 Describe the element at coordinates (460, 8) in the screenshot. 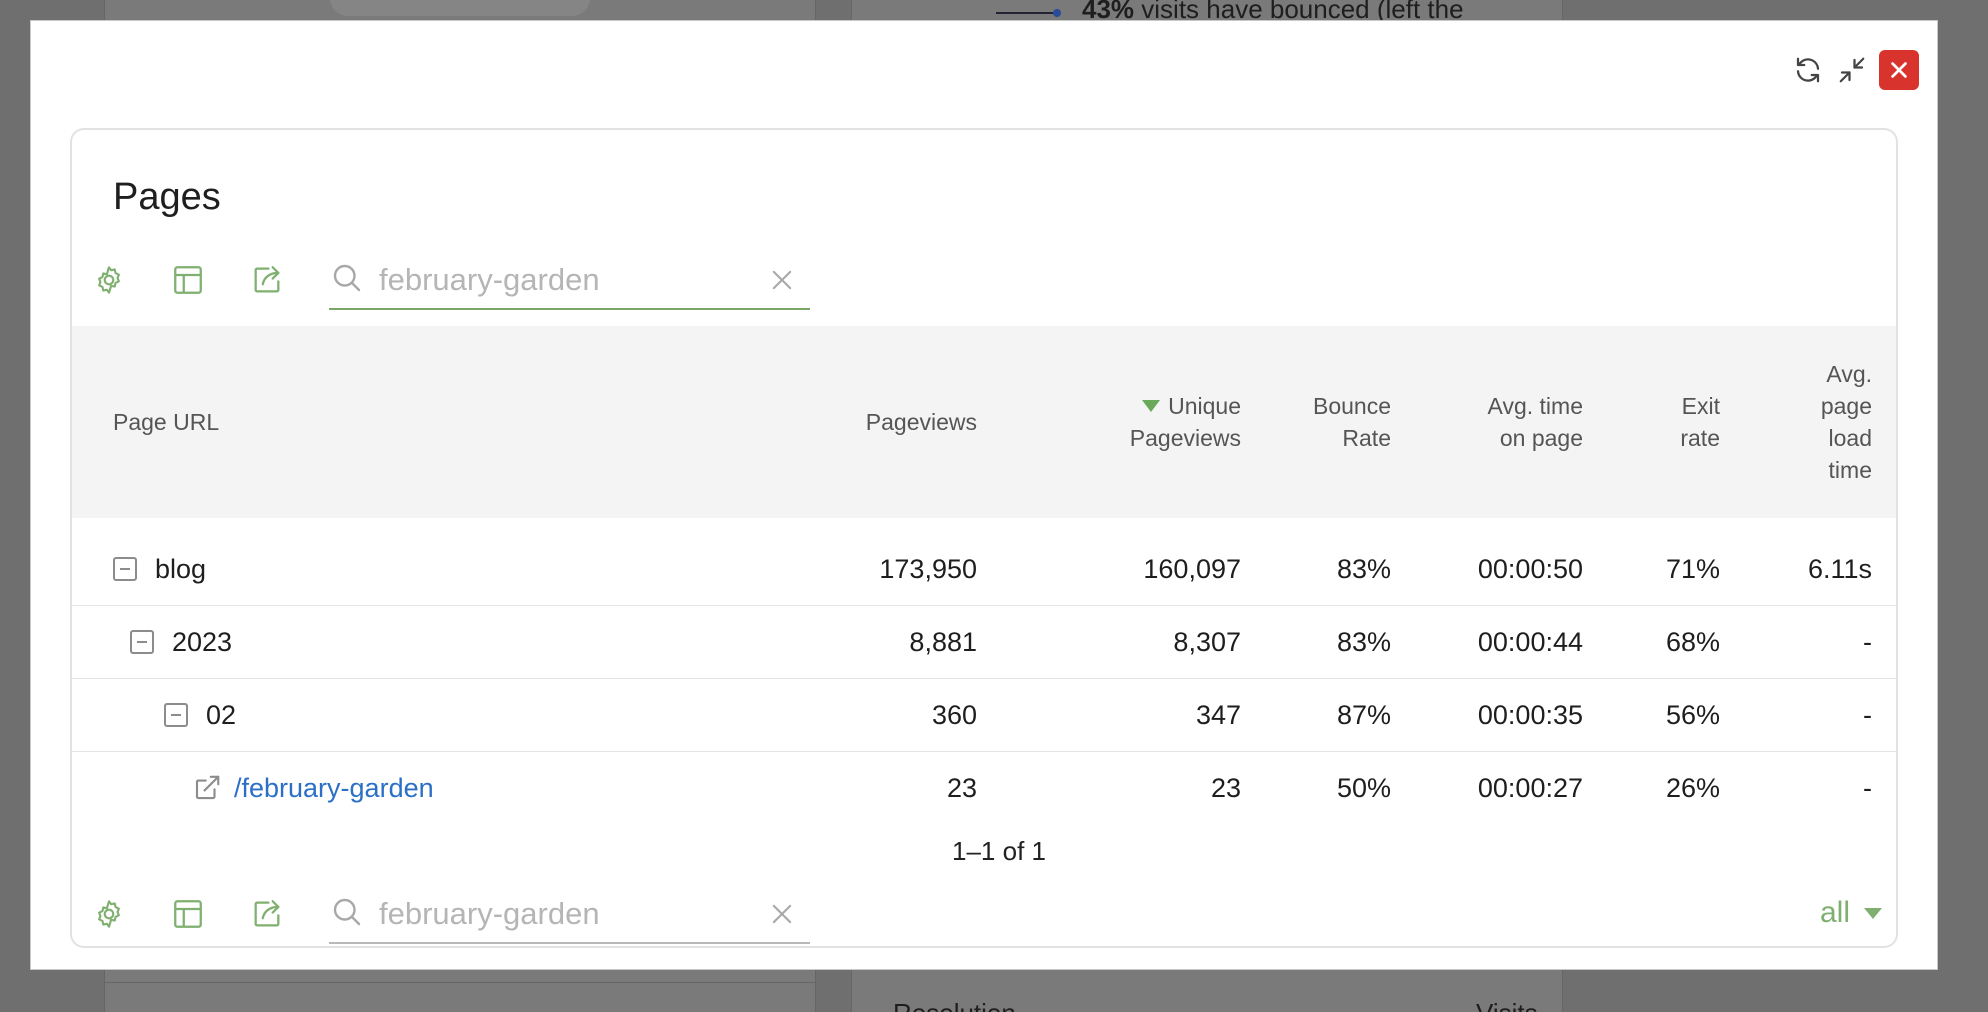

I see `background-pill` at that location.